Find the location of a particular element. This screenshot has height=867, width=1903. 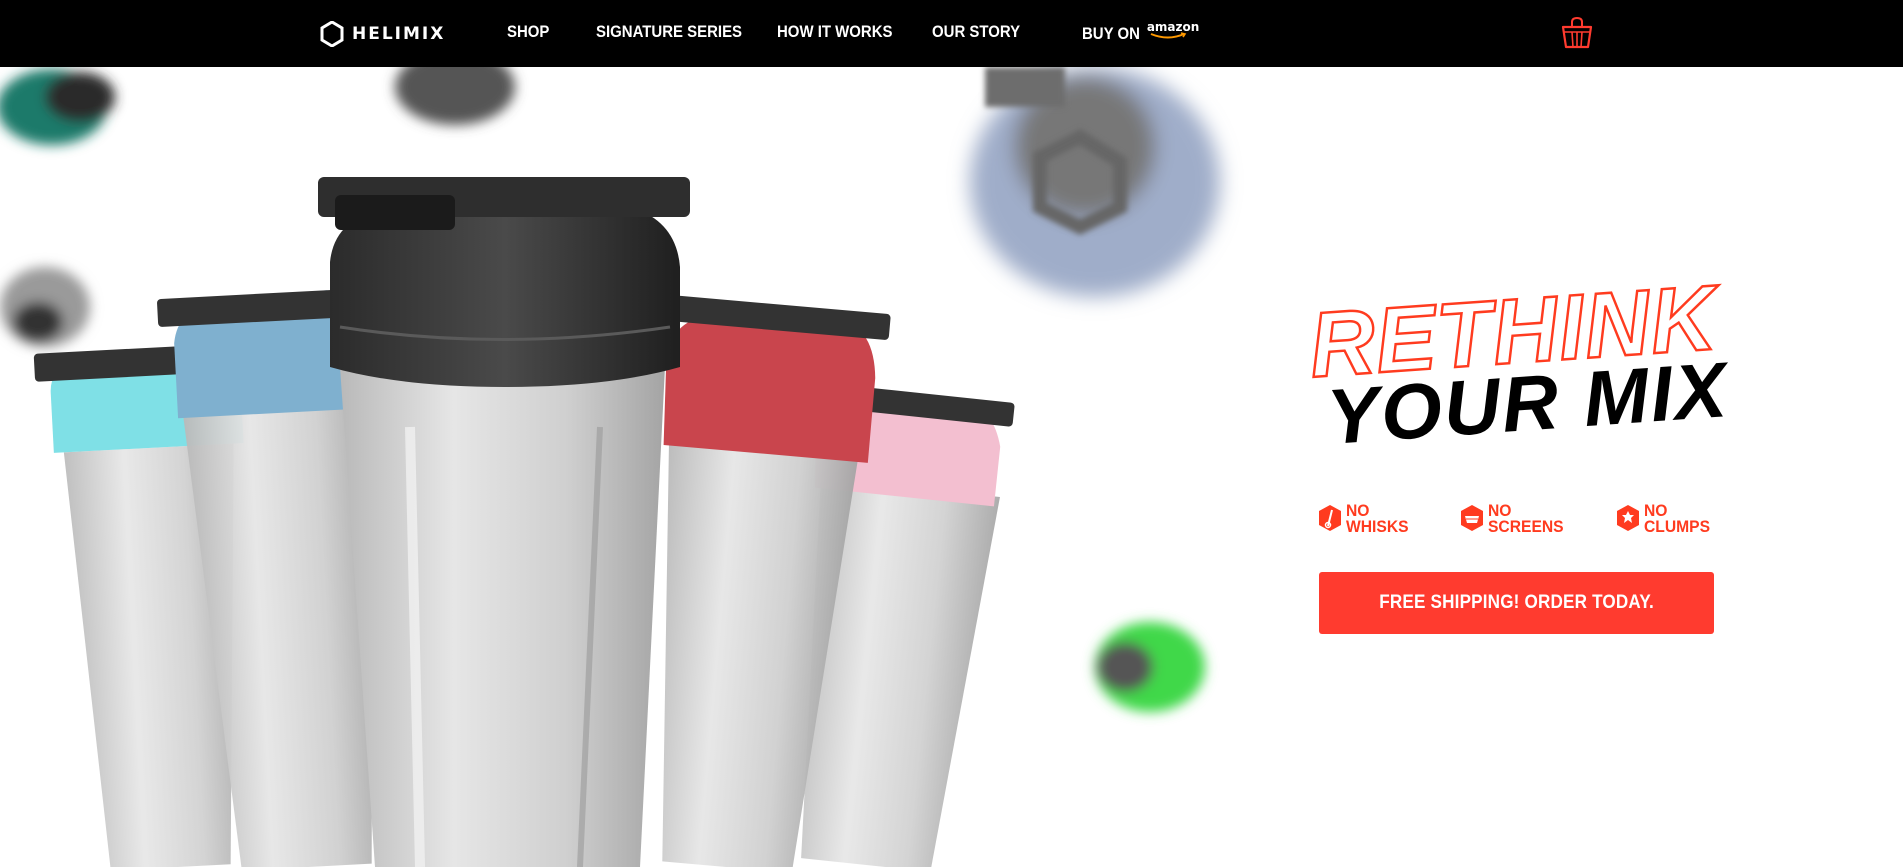

nav-buy-on-amazon: BUY ON amazon is located at coordinates (1140, 32).